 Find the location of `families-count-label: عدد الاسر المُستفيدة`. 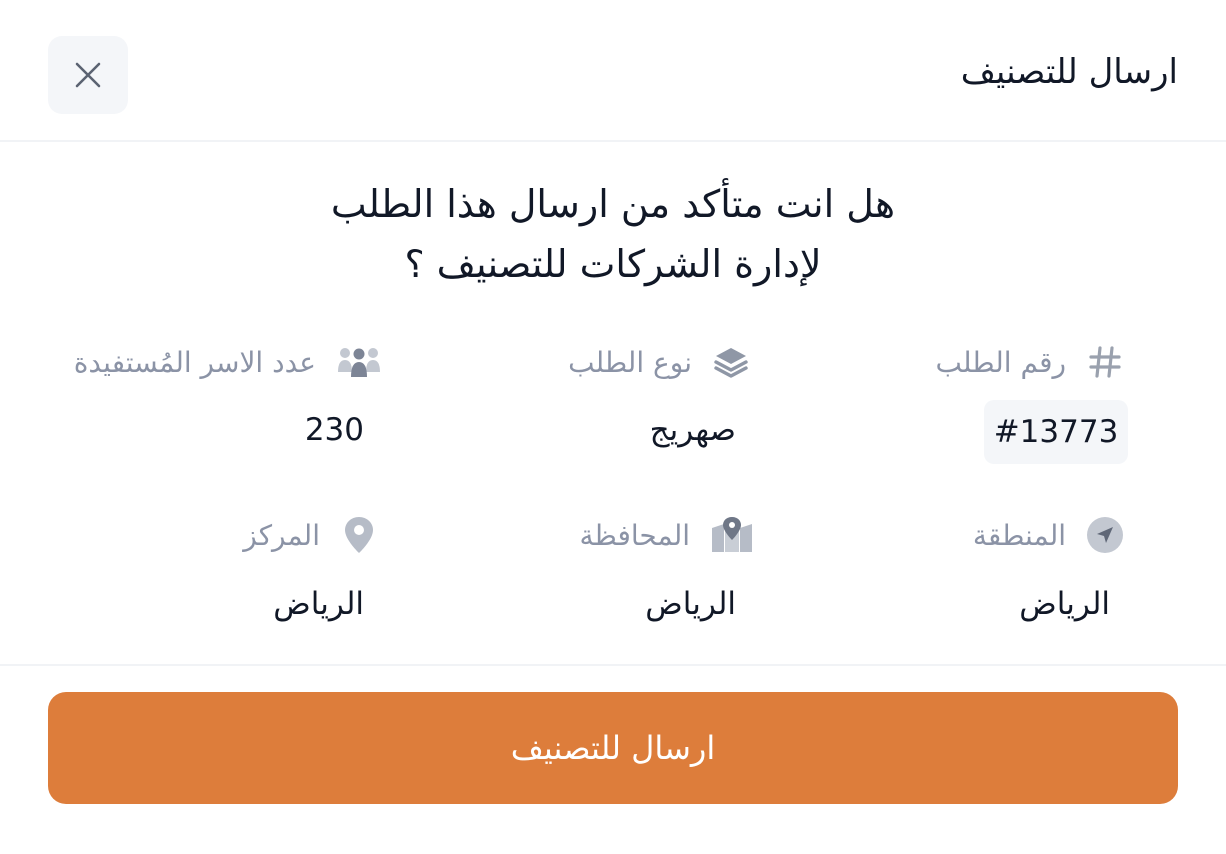

families-count-label: عدد الاسر المُستفيدة is located at coordinates (194, 362).